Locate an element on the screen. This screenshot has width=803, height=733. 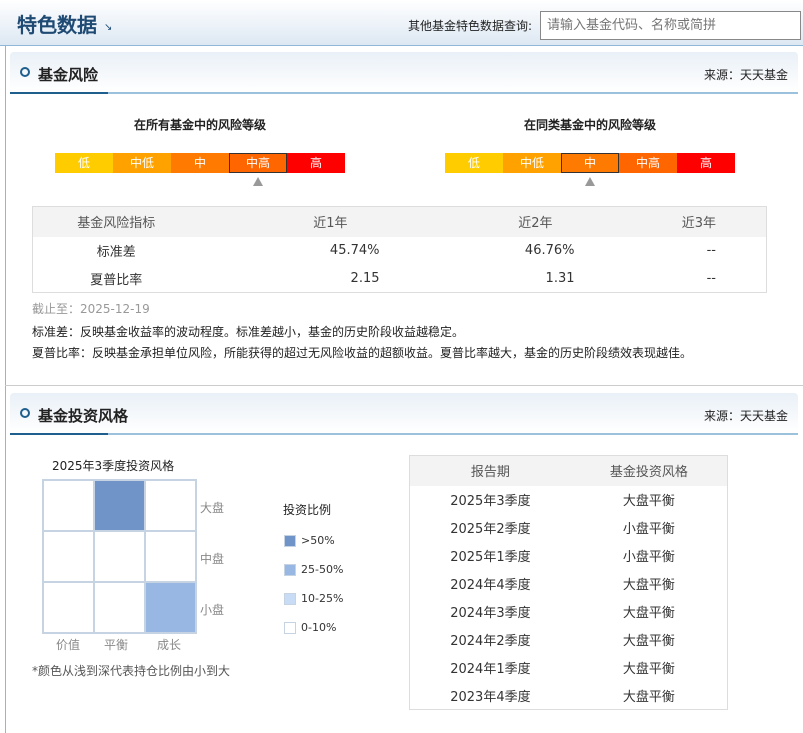
table-row: 2024年1季度 大盘平衡 is located at coordinates (569, 668).